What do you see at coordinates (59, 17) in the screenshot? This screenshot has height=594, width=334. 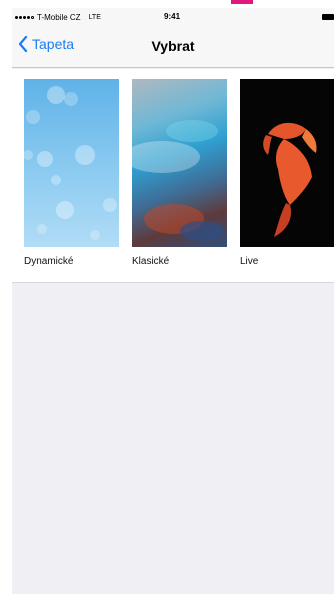 I see `carrier-name: T-Mobile CZ` at bounding box center [59, 17].